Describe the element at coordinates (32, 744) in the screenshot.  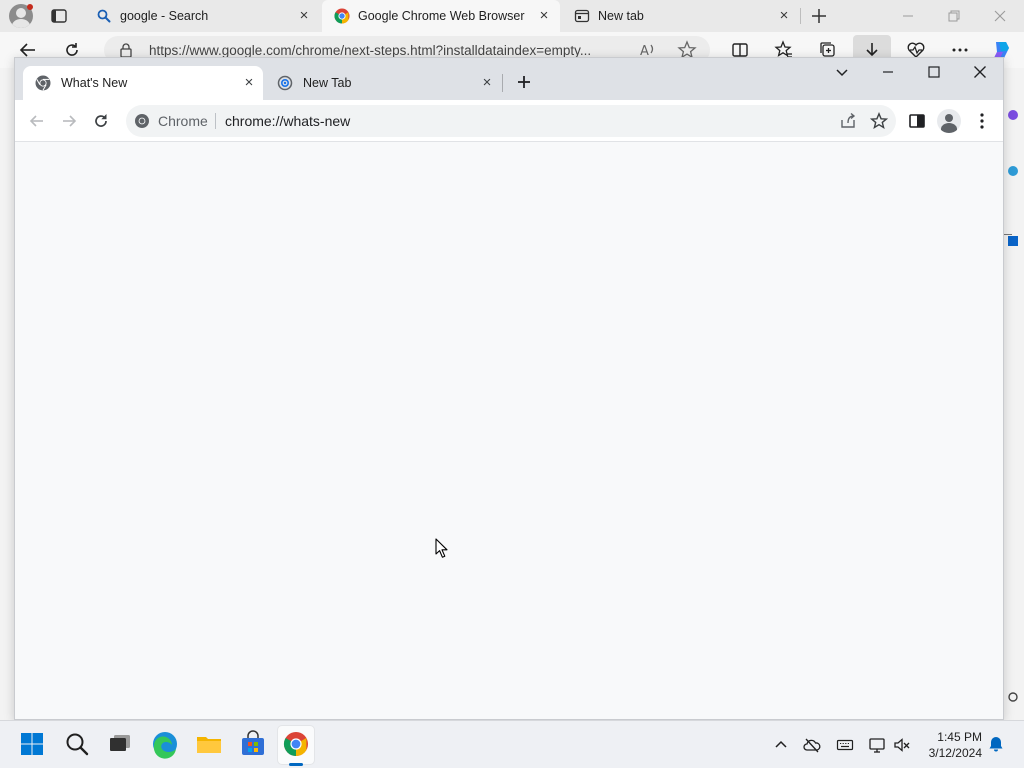
I see `start-icon` at that location.